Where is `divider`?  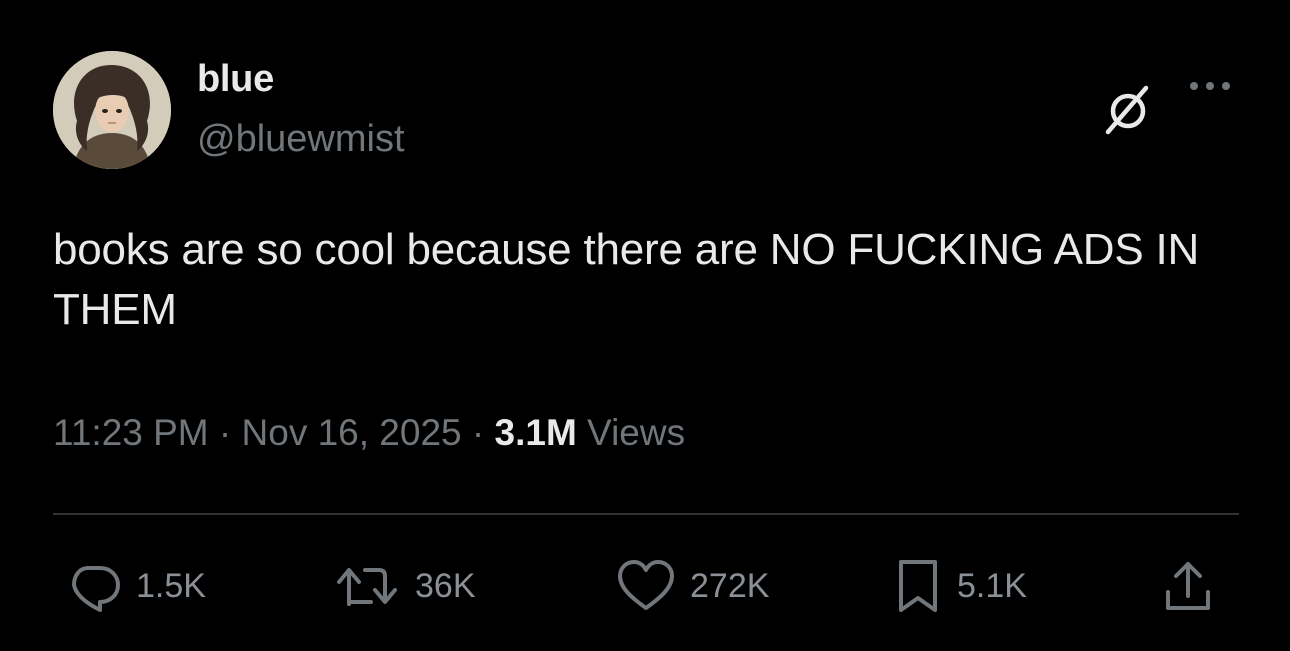
divider is located at coordinates (646, 514).